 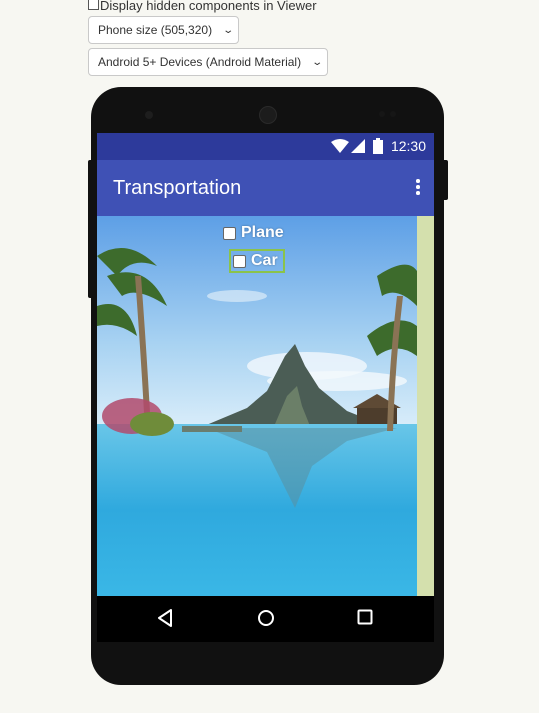 I want to click on hidden-components-checkbox, so click(x=93, y=5).